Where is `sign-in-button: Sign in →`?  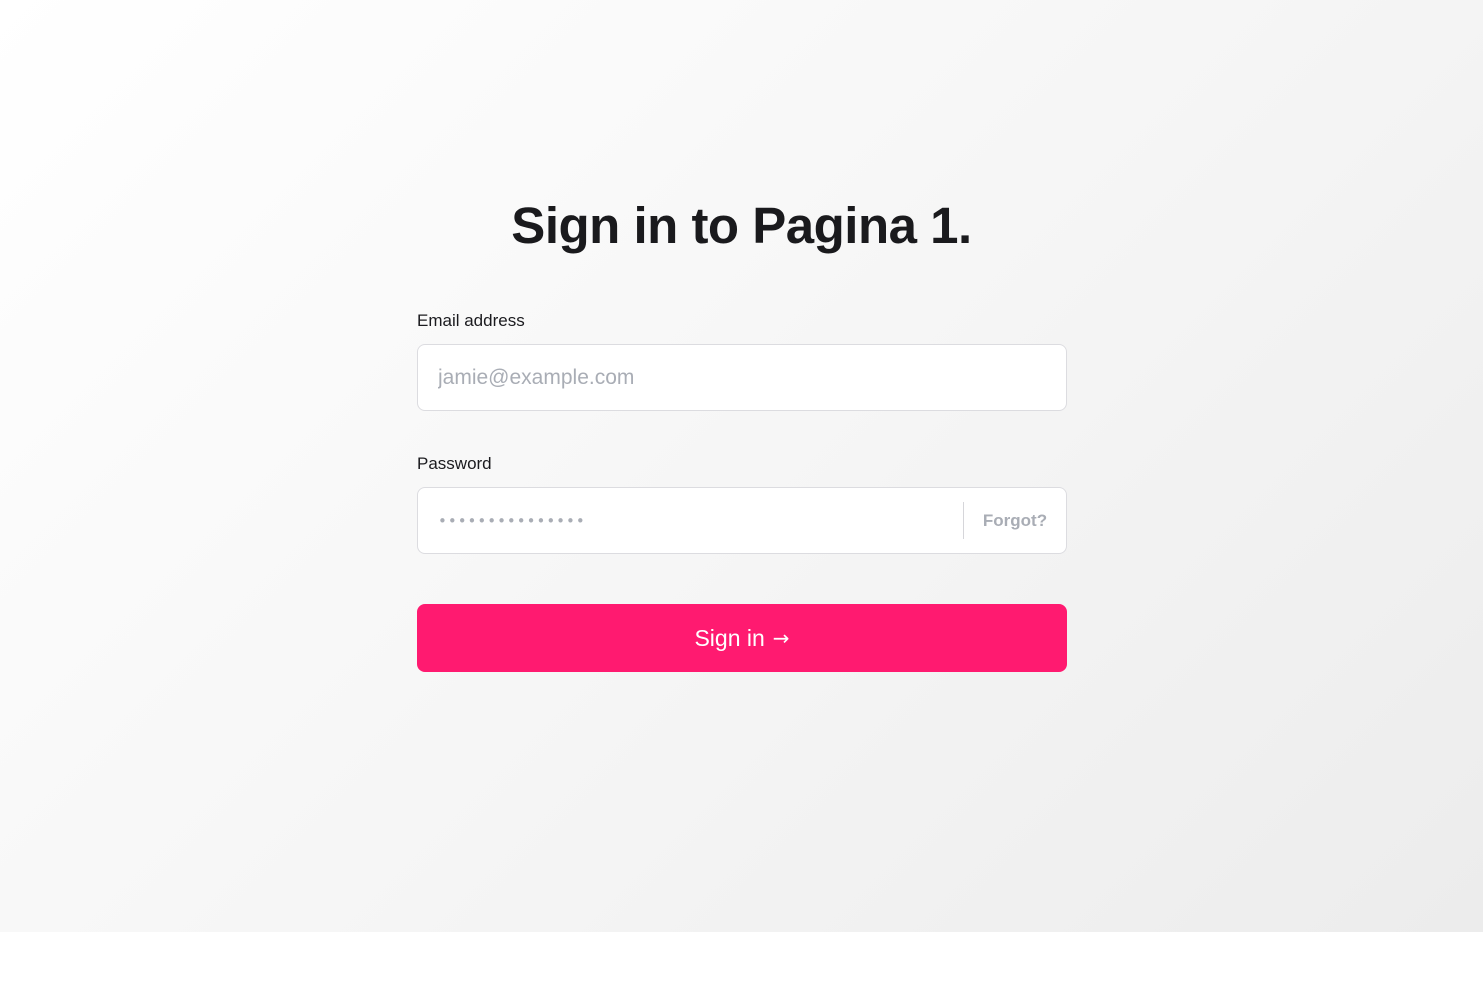 sign-in-button: Sign in → is located at coordinates (742, 638).